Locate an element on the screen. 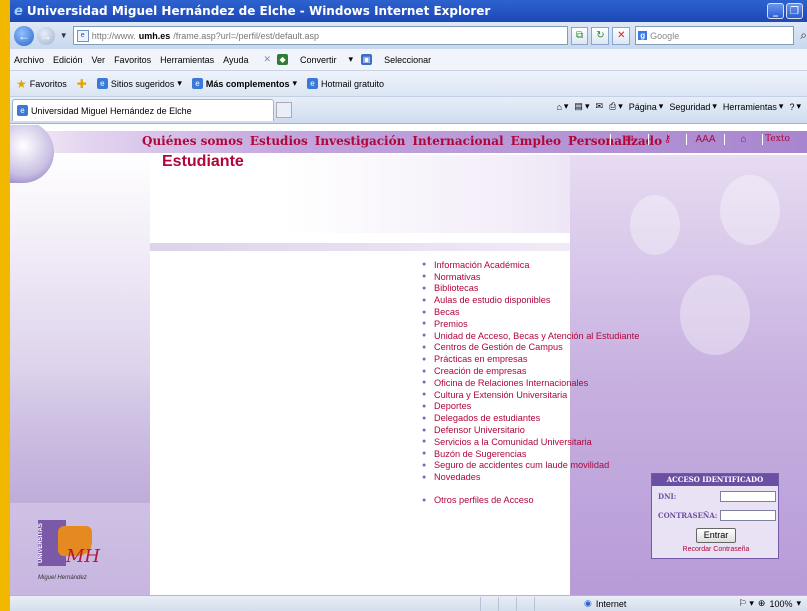 The image size is (807, 611). convertir-button: ◆ Convertir ▾ is located at coordinates (315, 59).